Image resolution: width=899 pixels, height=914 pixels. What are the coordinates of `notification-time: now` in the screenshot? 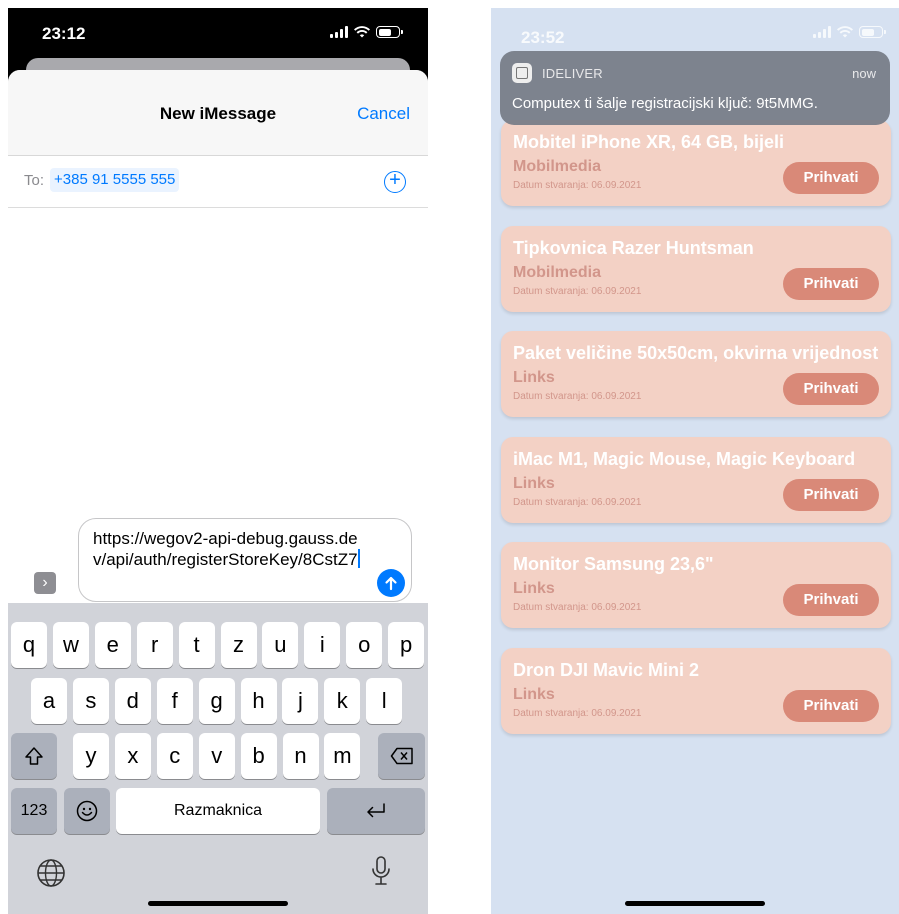 It's located at (864, 73).